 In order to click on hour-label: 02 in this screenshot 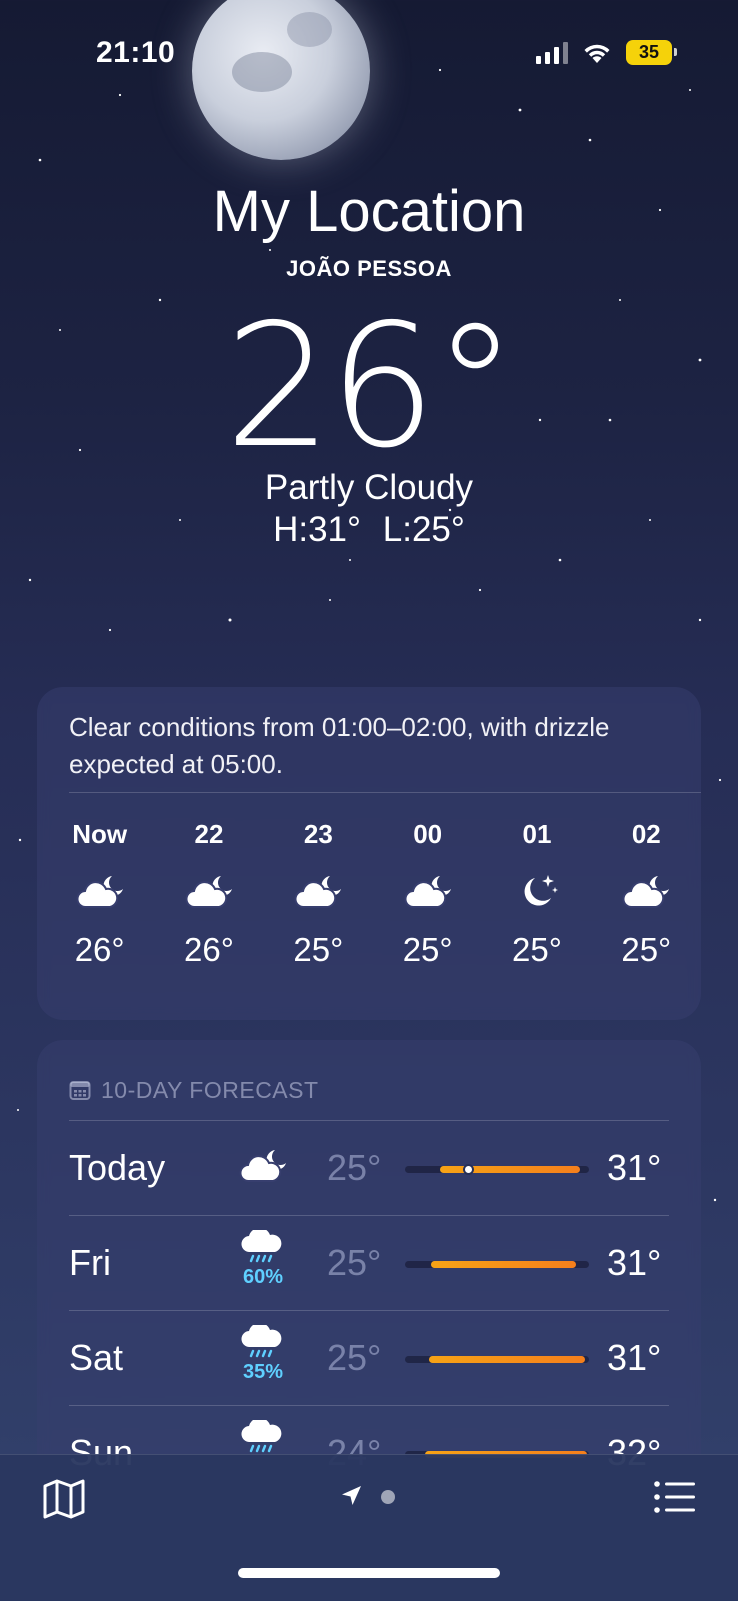, I will do `click(646, 834)`.